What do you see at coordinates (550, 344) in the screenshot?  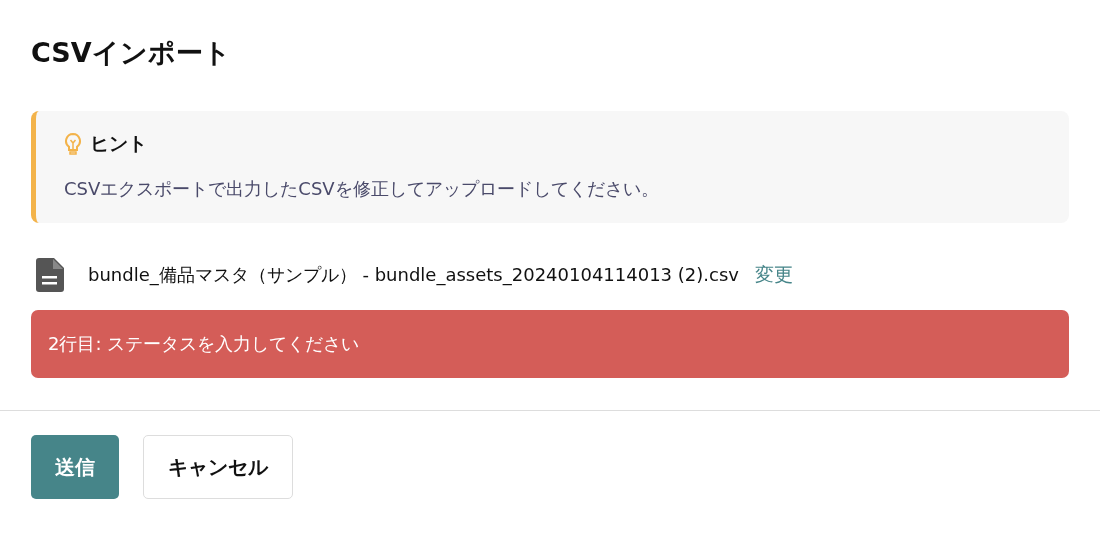 I see `error-message: 2行目: ステータスを入力してください` at bounding box center [550, 344].